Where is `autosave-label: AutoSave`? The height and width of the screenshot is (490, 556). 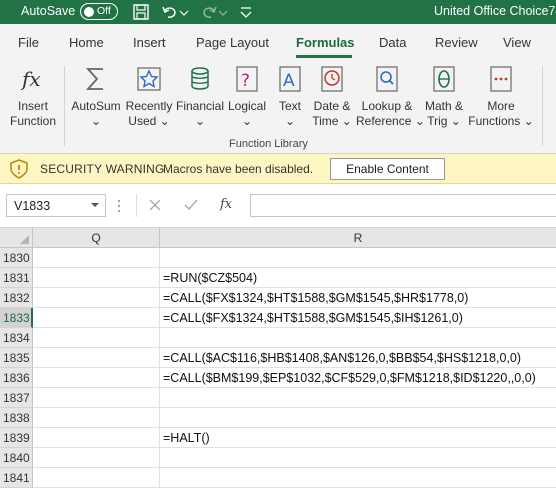
autosave-label: AutoSave is located at coordinates (48, 11).